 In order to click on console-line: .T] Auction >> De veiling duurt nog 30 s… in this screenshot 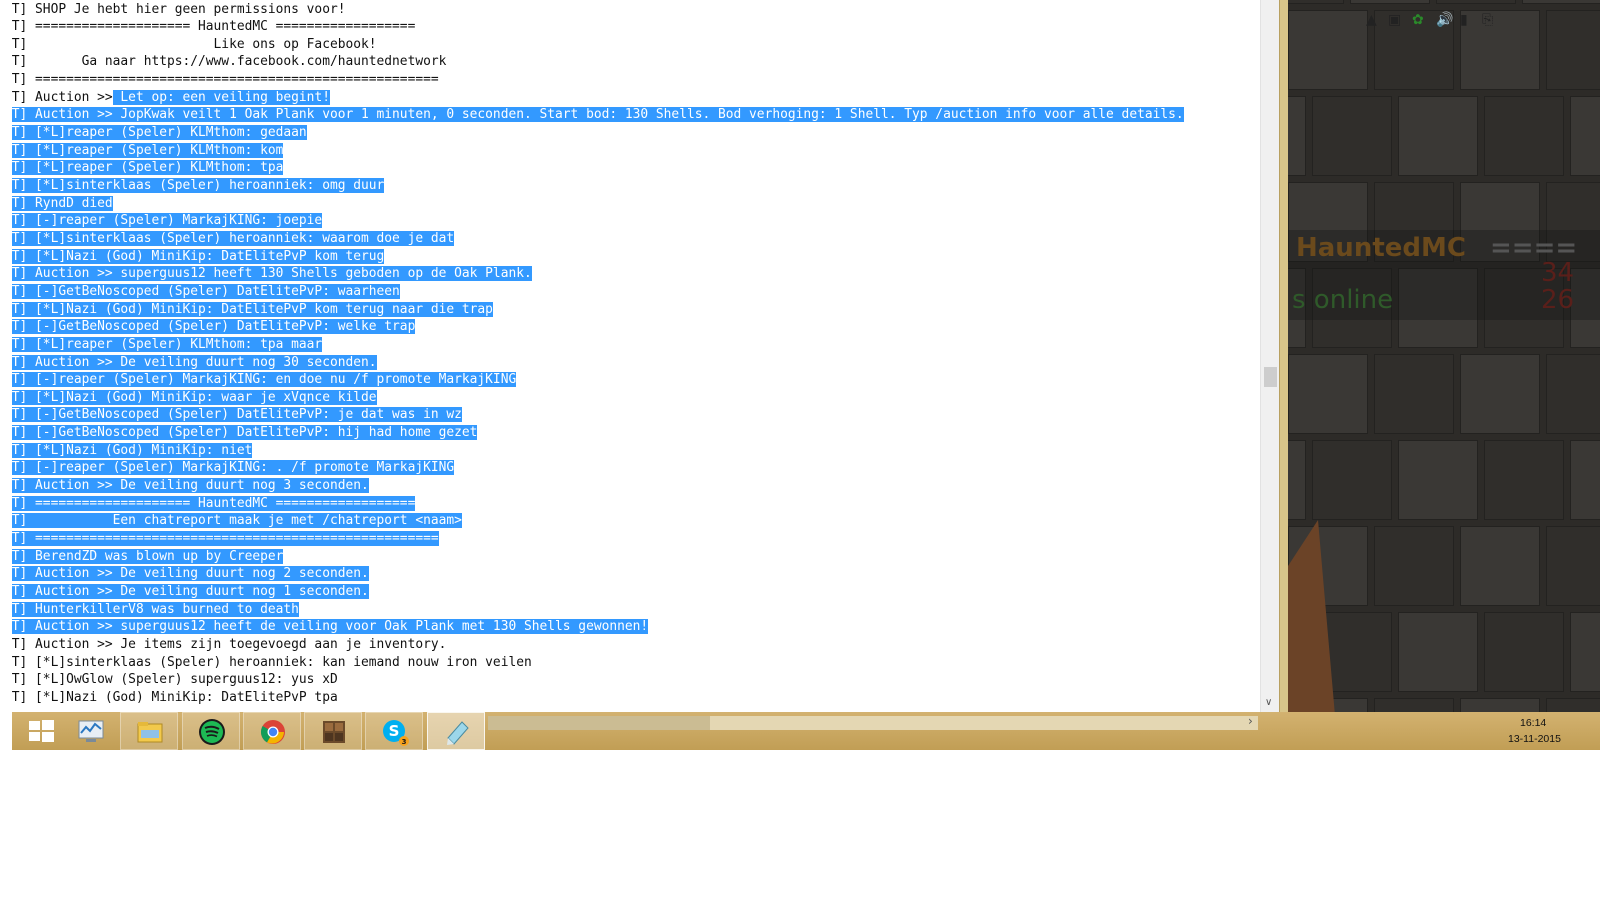, I will do `click(194, 362)`.